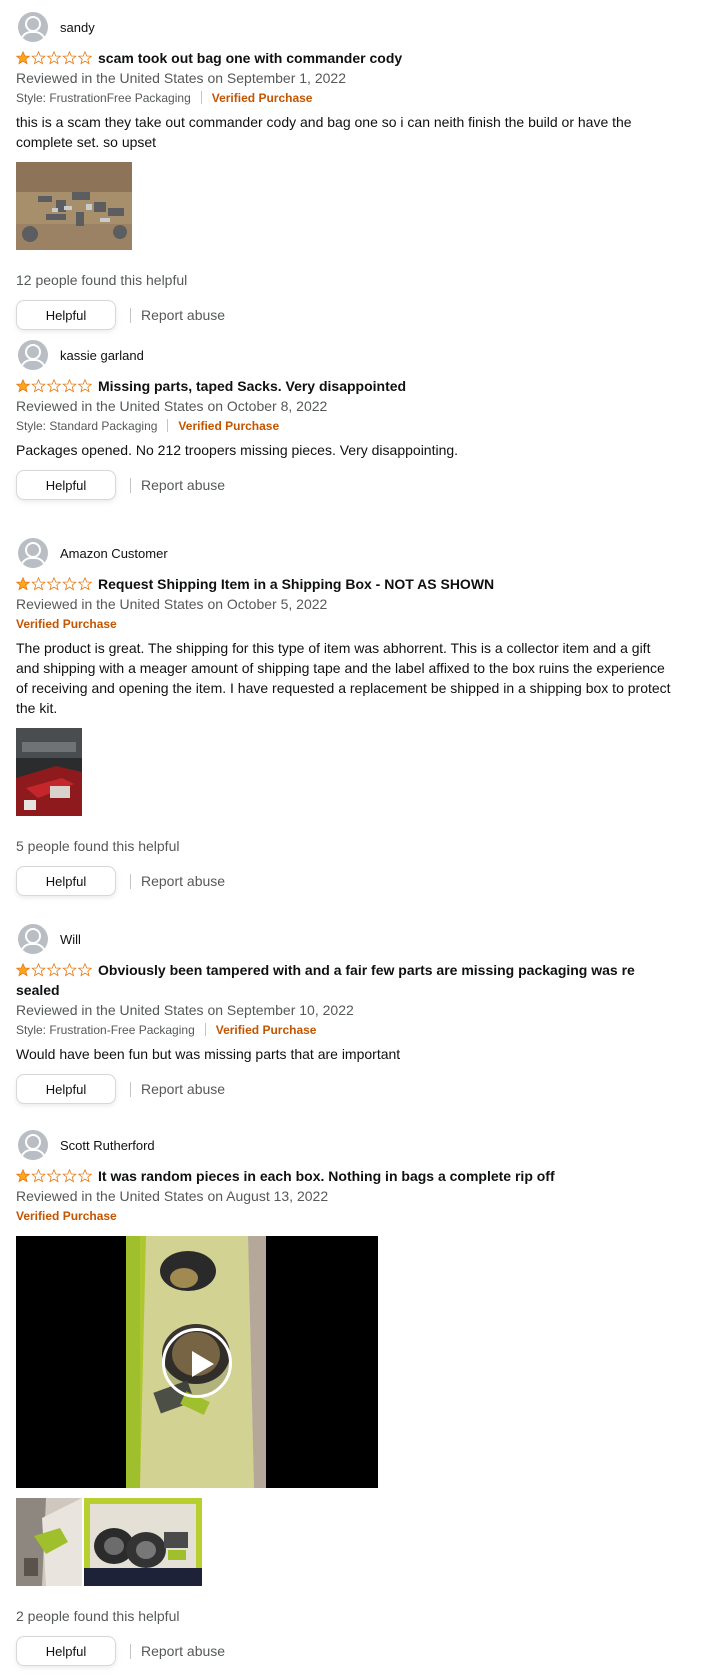 This screenshot has height=1679, width=722. I want to click on helpful-count: 2 people found this helpful, so click(98, 1616).